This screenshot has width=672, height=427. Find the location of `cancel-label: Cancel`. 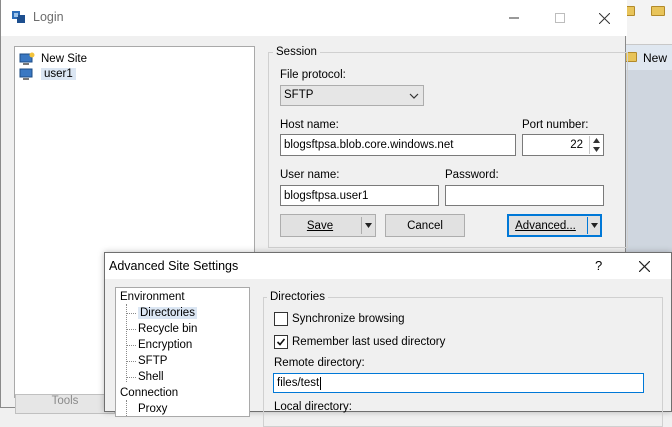

cancel-label: Cancel is located at coordinates (425, 225).